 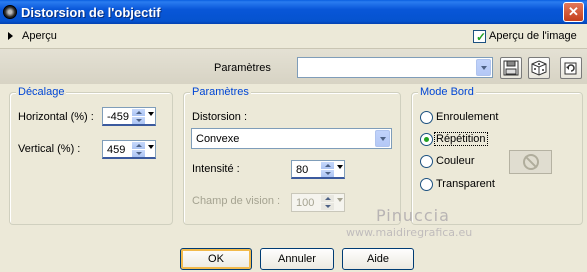 What do you see at coordinates (426, 184) in the screenshot?
I see `radio-transparent` at bounding box center [426, 184].